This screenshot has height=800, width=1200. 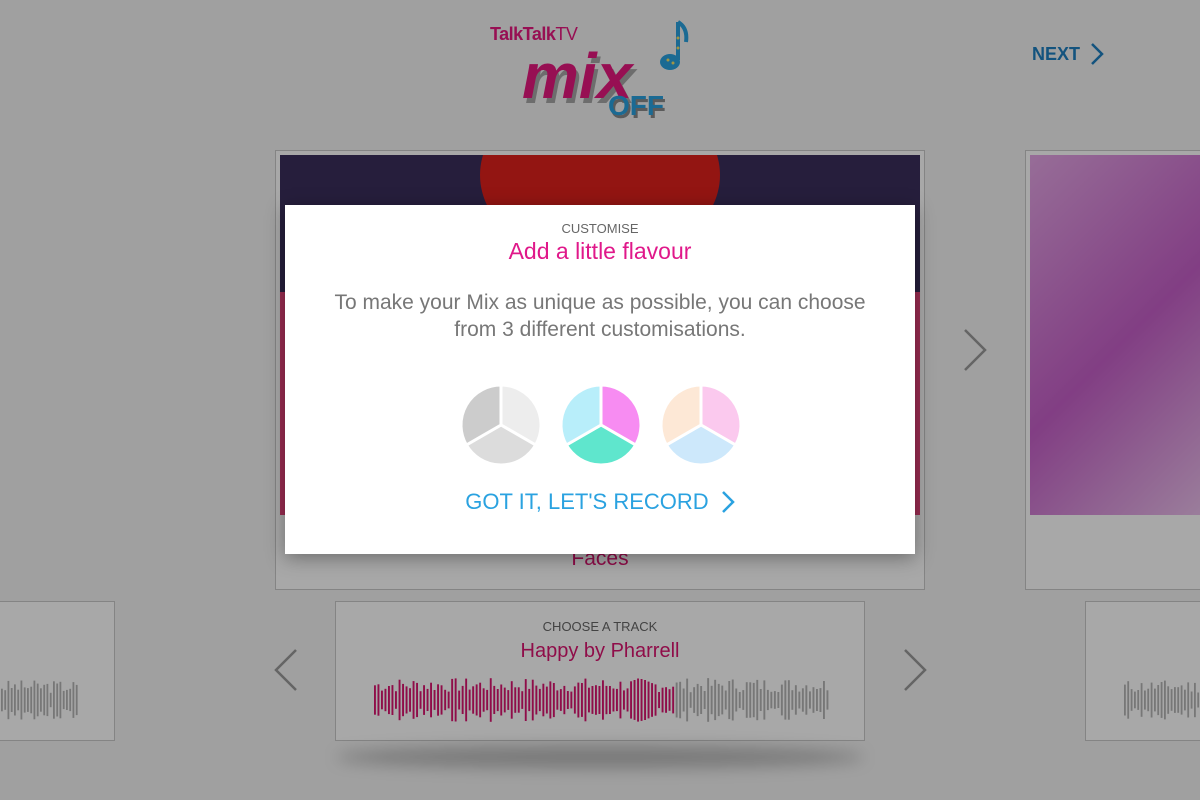 I want to click on dialog-title: Add a little flavour, so click(x=600, y=251).